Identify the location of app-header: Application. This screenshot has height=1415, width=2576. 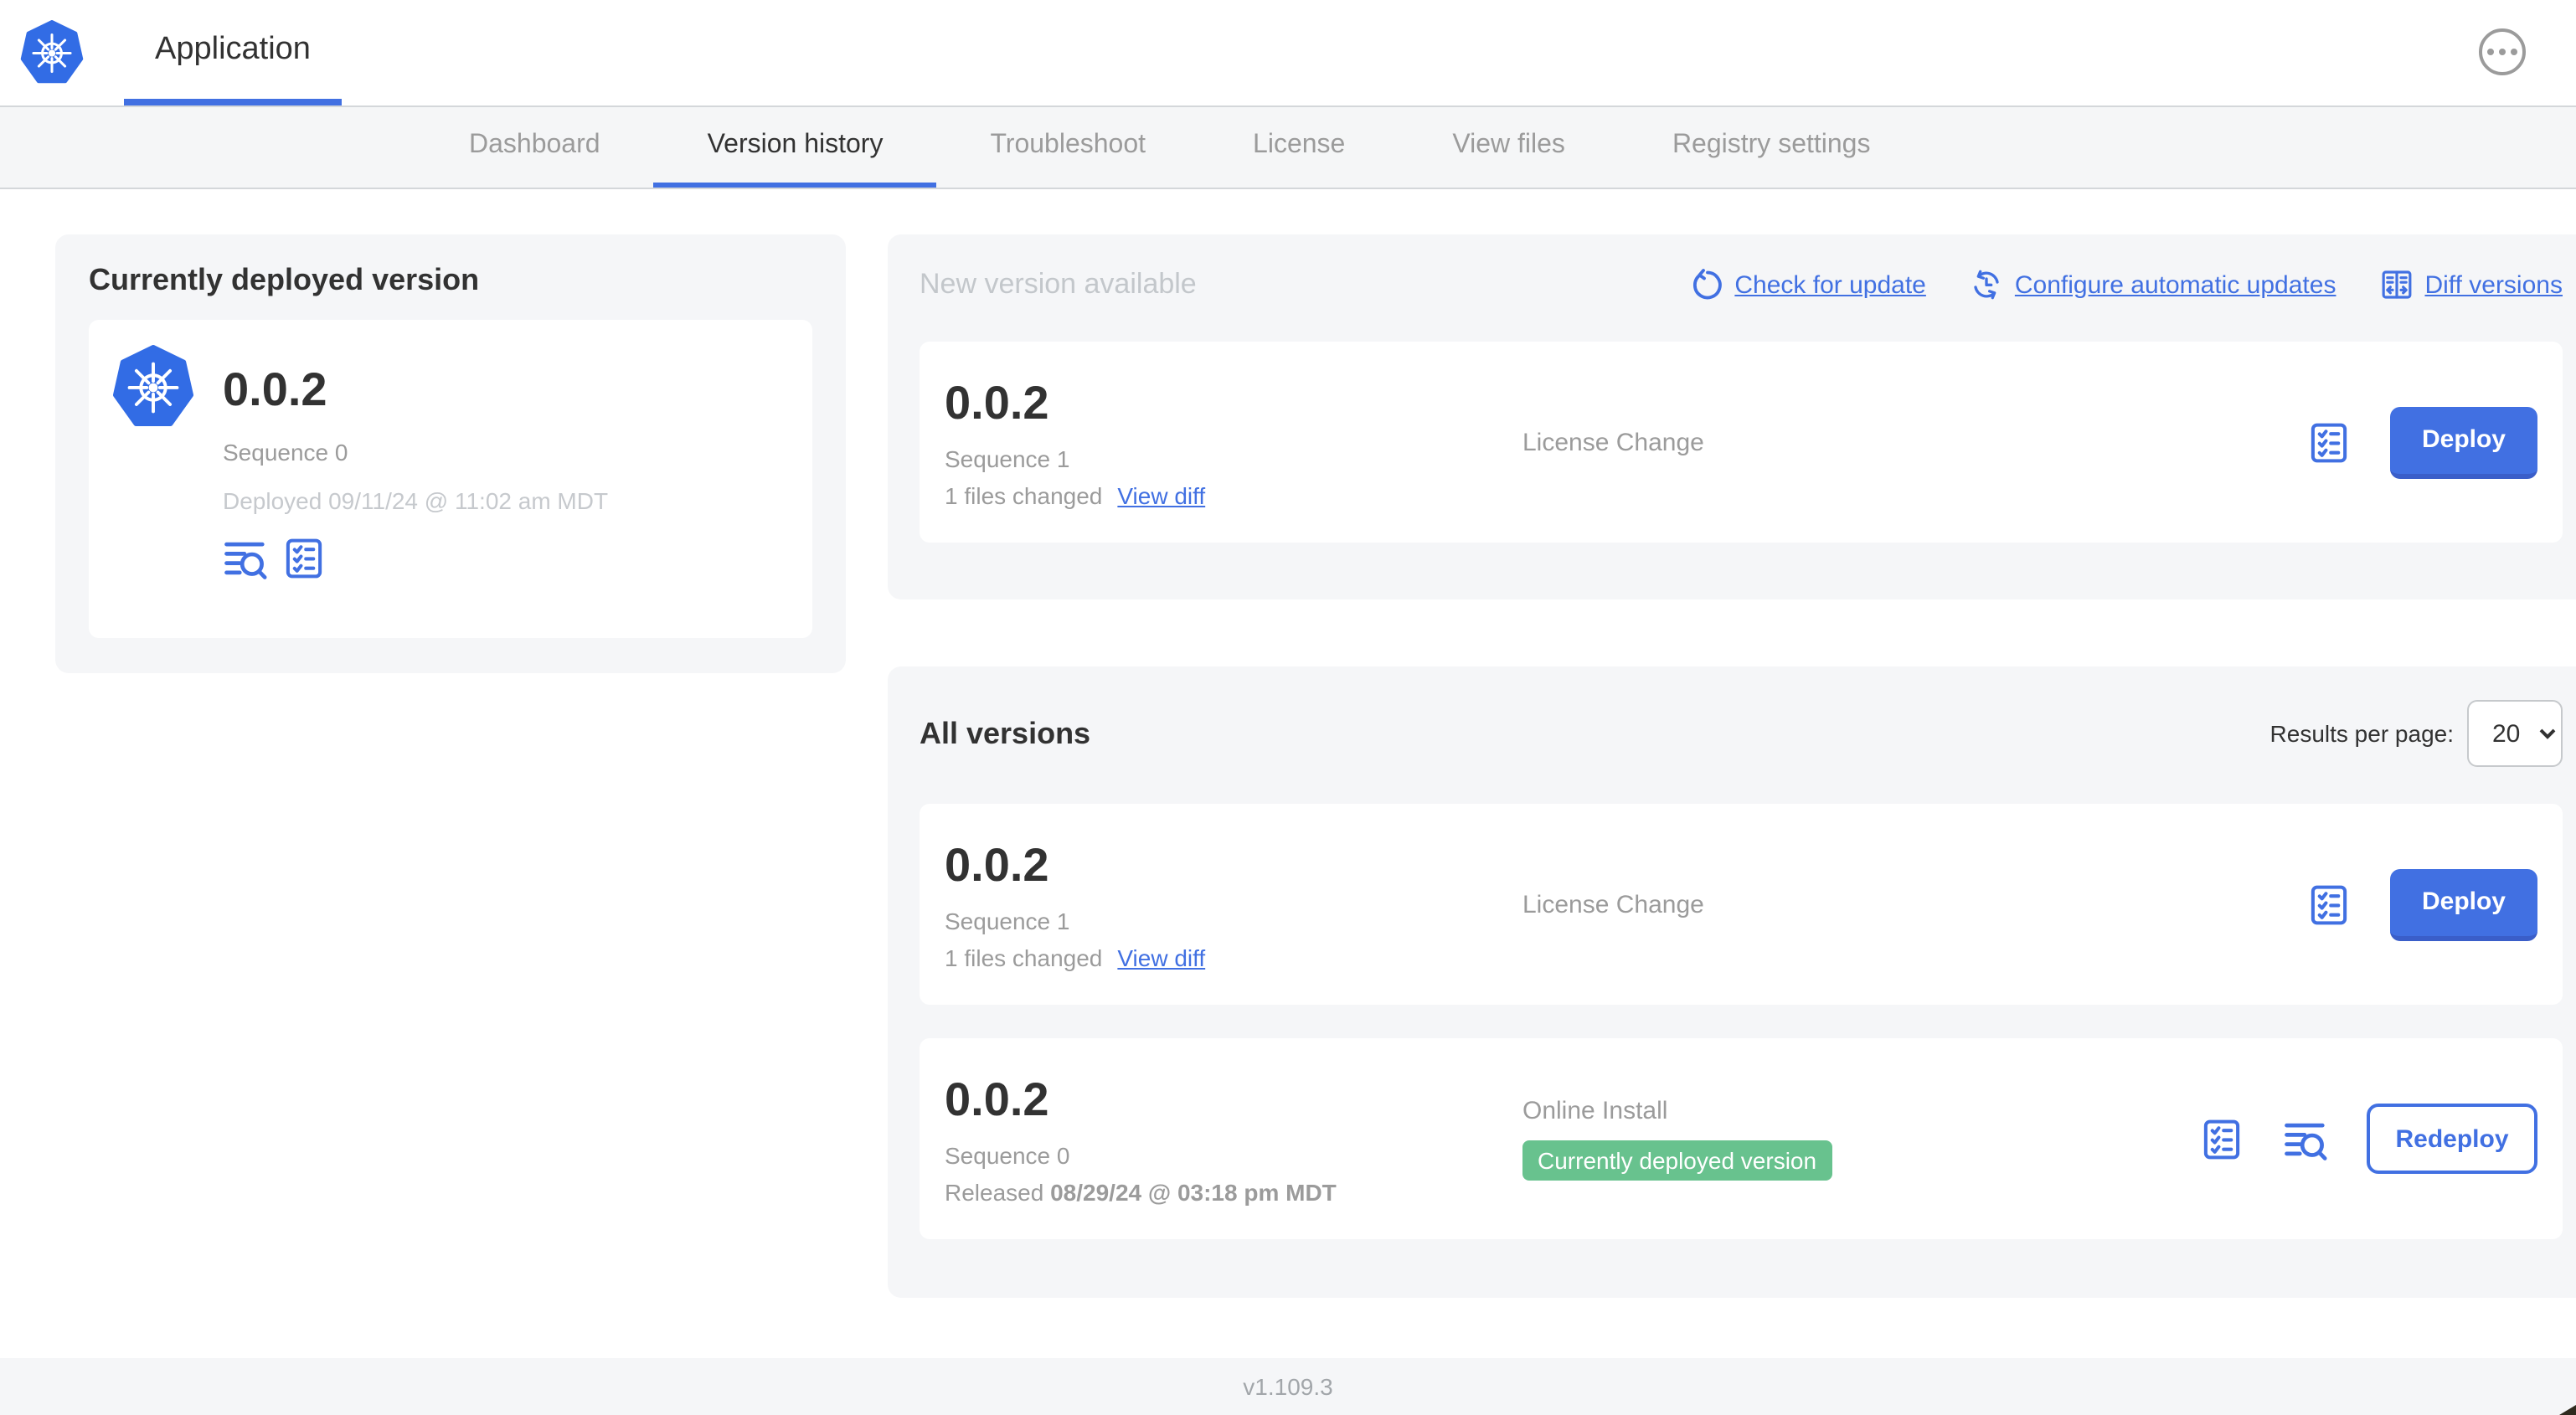
(1288, 53).